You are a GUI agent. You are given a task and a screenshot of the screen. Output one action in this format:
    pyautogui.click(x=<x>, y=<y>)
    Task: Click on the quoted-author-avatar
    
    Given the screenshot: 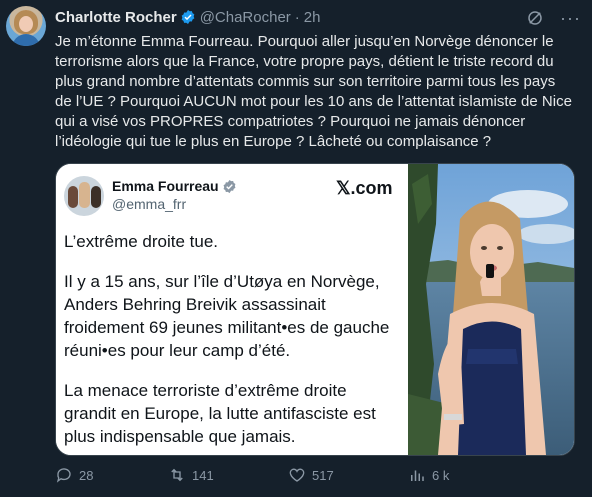 What is the action you would take?
    pyautogui.click(x=84, y=196)
    